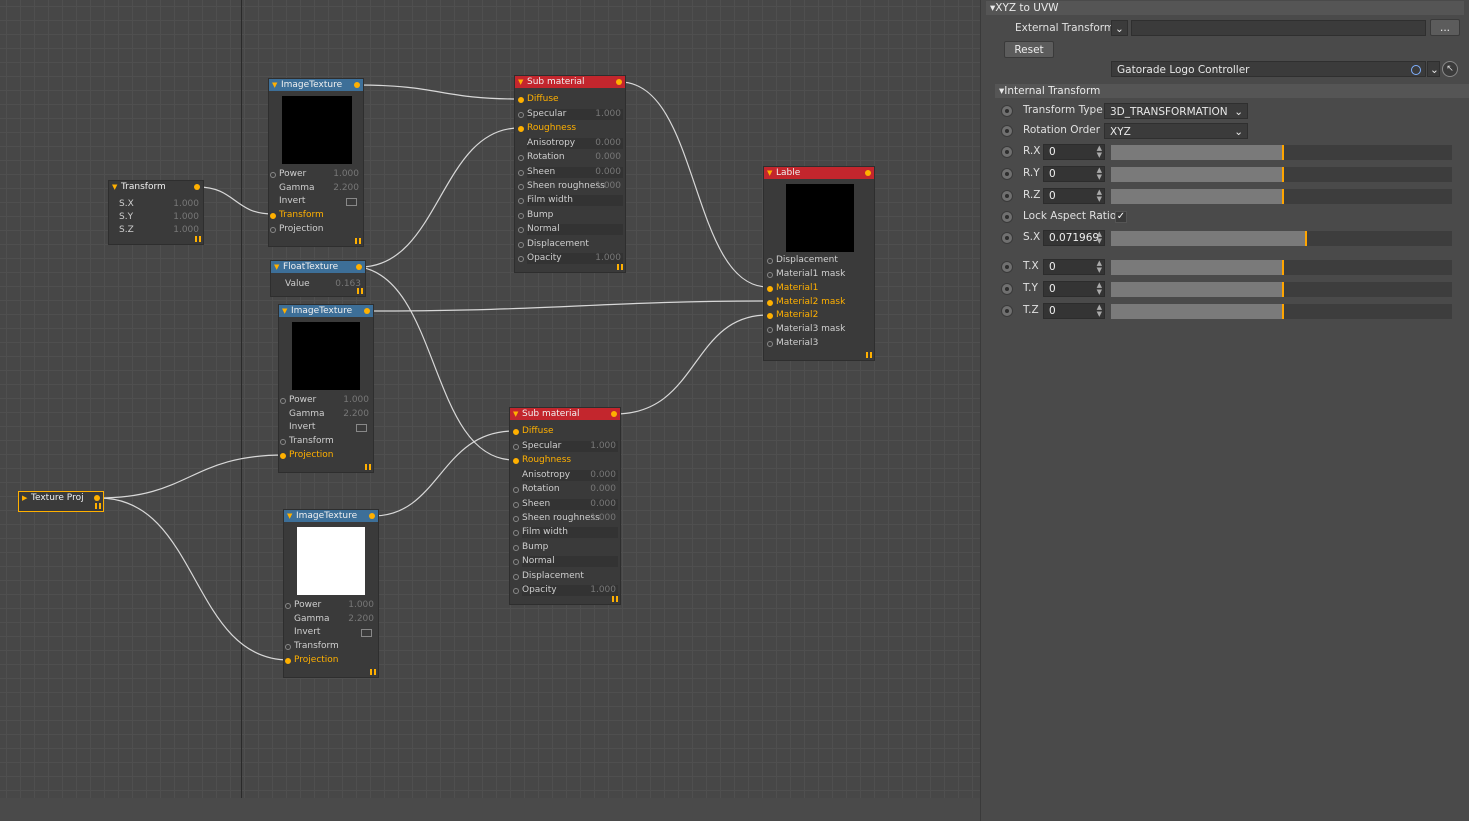 The height and width of the screenshot is (821, 1469). Describe the element at coordinates (570, 82) in the screenshot. I see `node-header: ▼ Sub material` at that location.